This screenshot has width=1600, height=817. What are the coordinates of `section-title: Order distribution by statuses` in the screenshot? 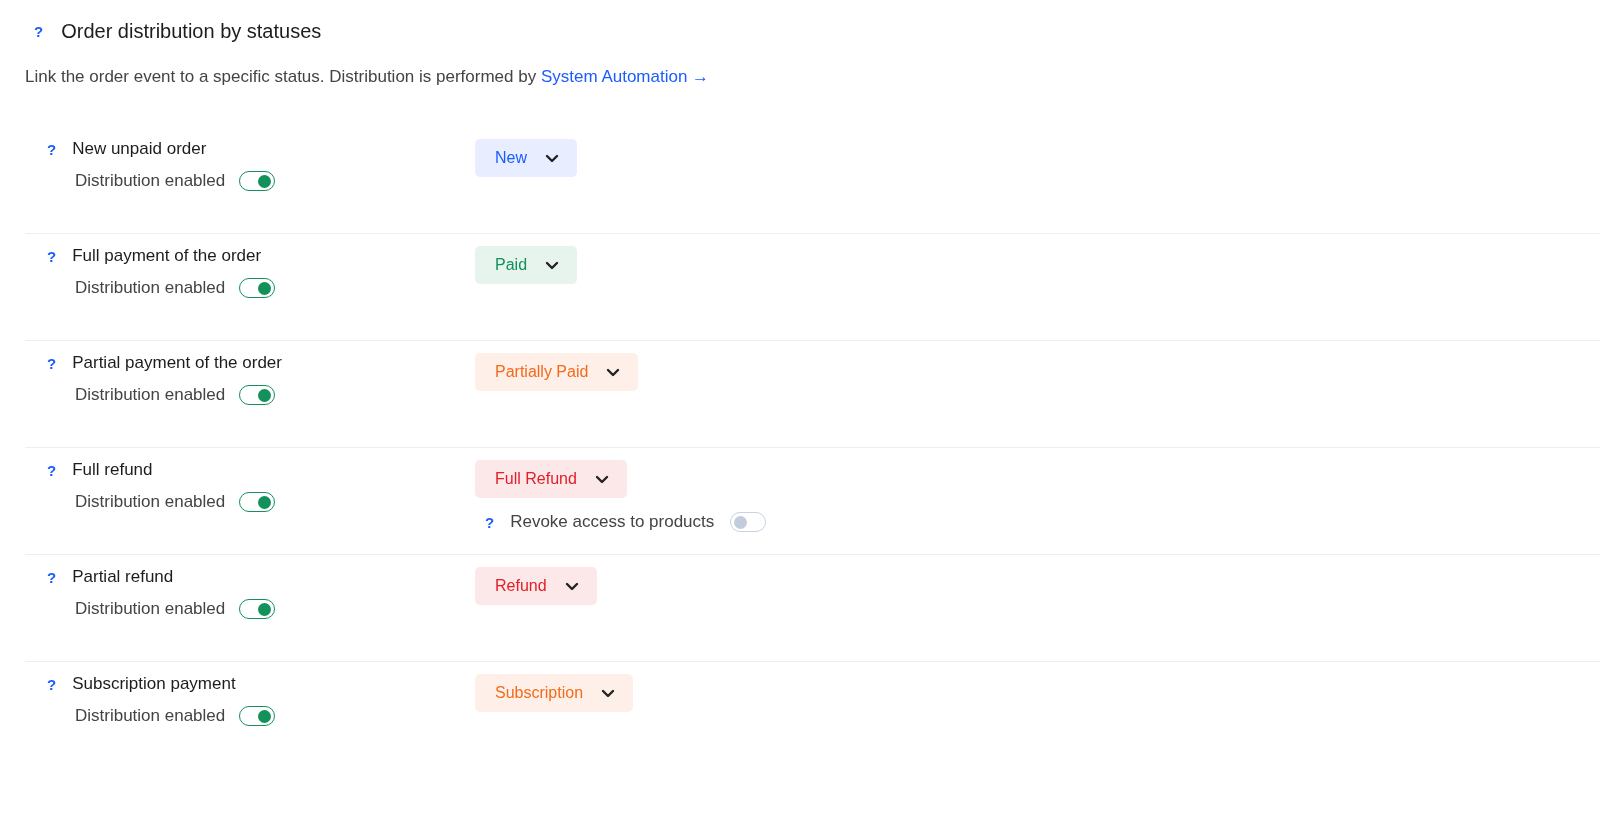 It's located at (191, 31).